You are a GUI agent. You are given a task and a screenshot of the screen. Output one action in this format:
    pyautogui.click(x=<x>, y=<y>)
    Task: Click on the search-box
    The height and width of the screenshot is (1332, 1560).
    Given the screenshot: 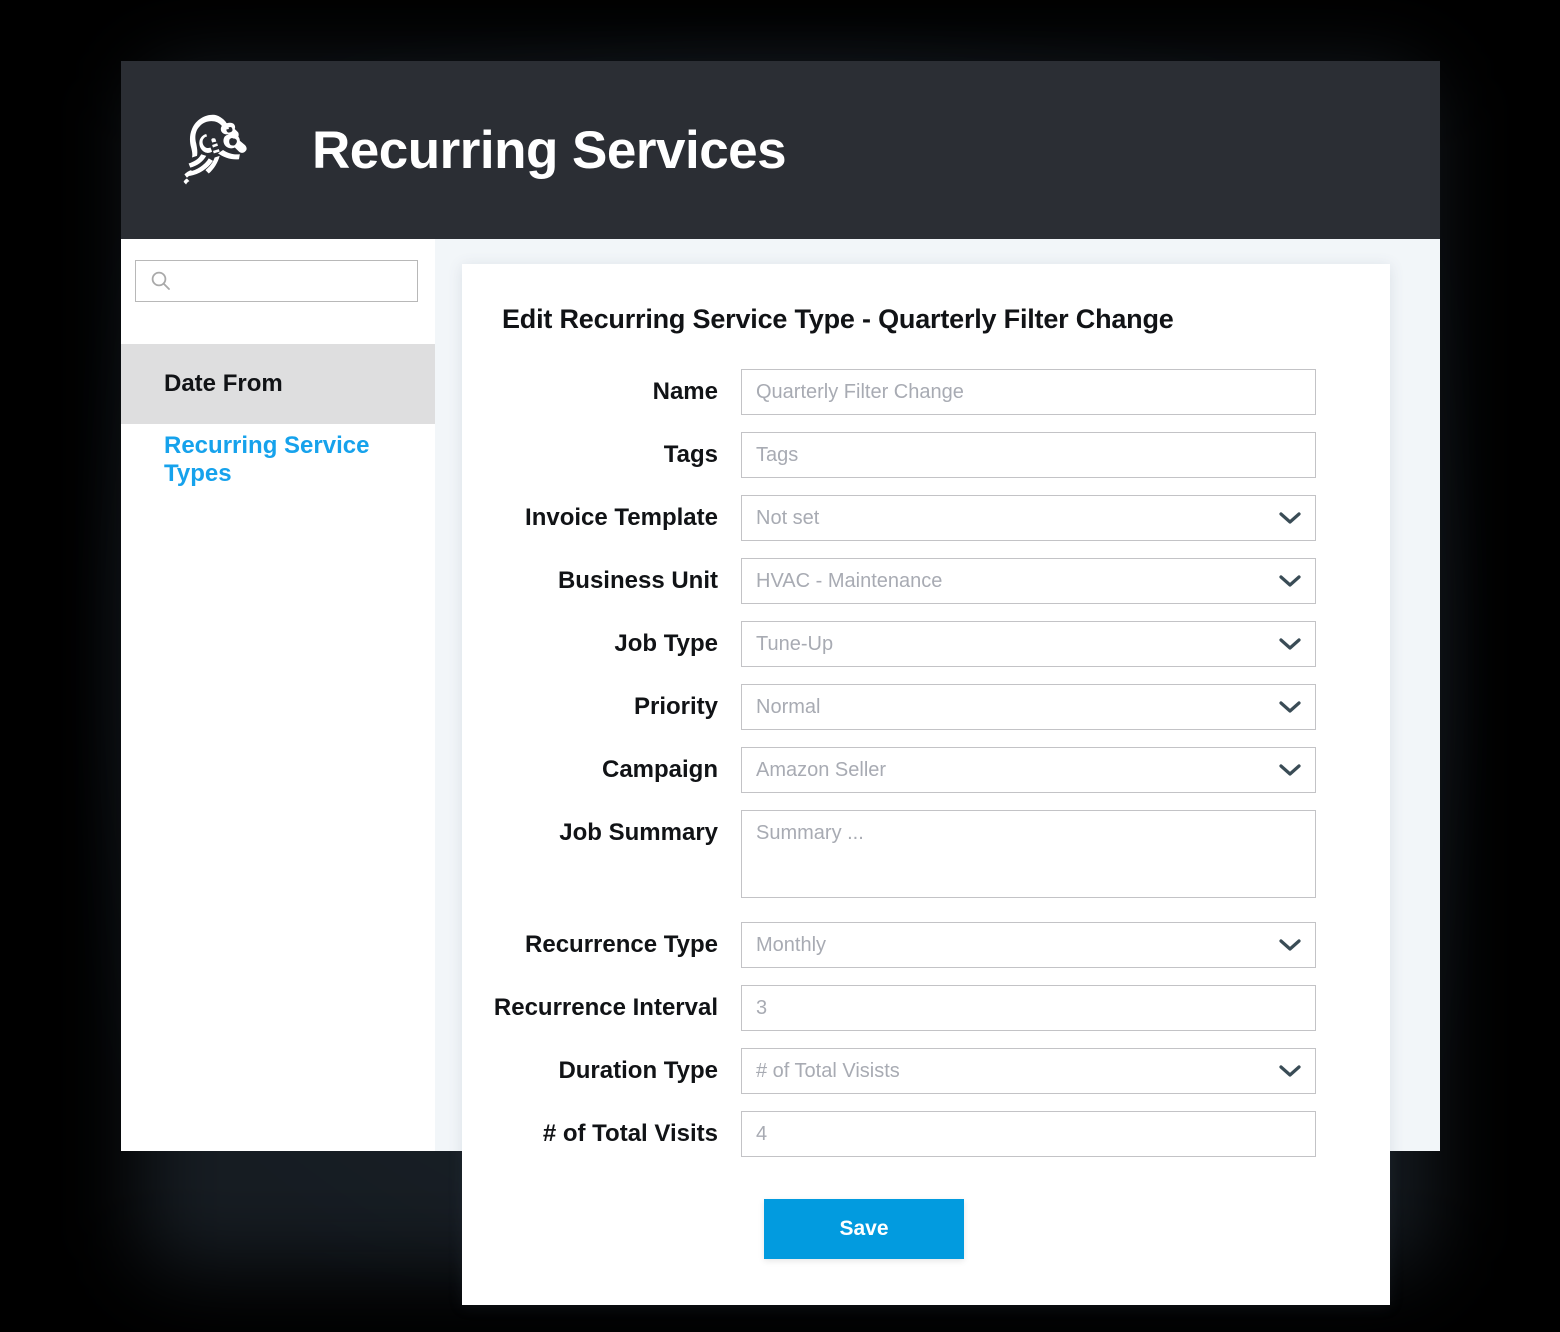 What is the action you would take?
    pyautogui.click(x=276, y=281)
    